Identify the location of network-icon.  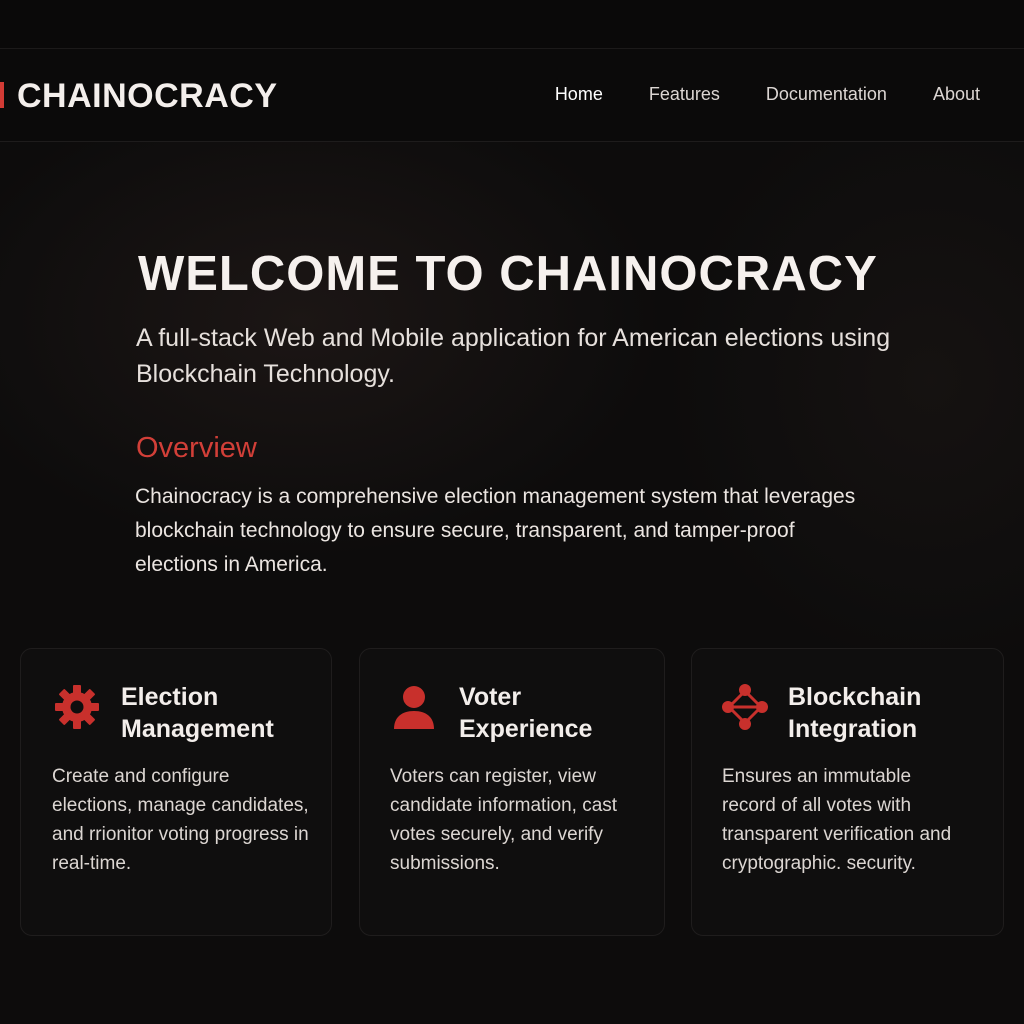
(745, 707).